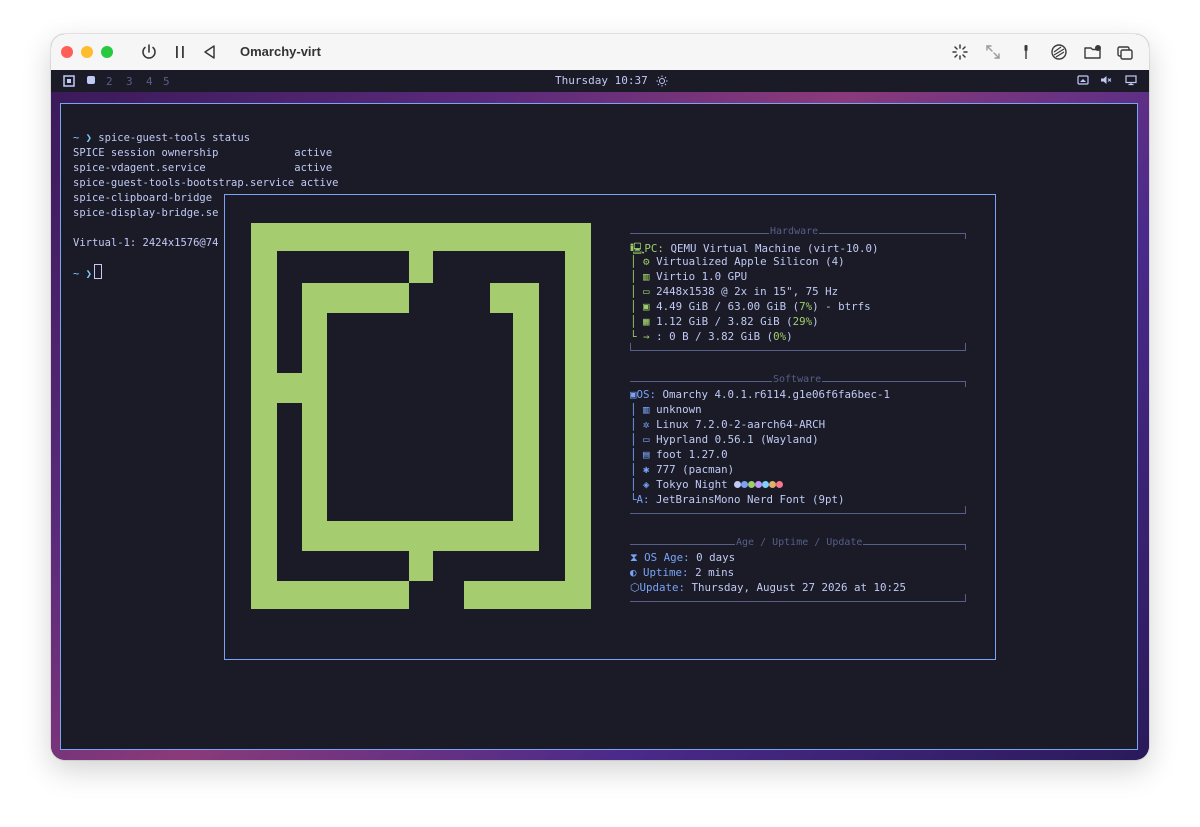 The width and height of the screenshot is (1200, 827). Describe the element at coordinates (689, 276) in the screenshot. I see `hw-row-gpu: │ ▥ Virtio 1.0 GPU` at that location.